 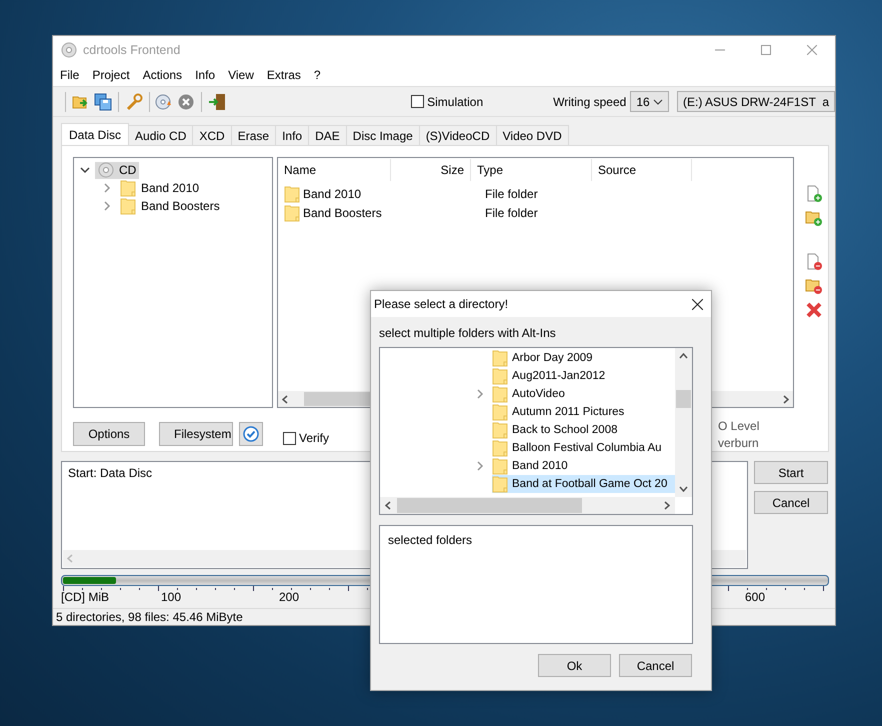 What do you see at coordinates (306, 438) in the screenshot?
I see `verify-checkbox: Verify` at bounding box center [306, 438].